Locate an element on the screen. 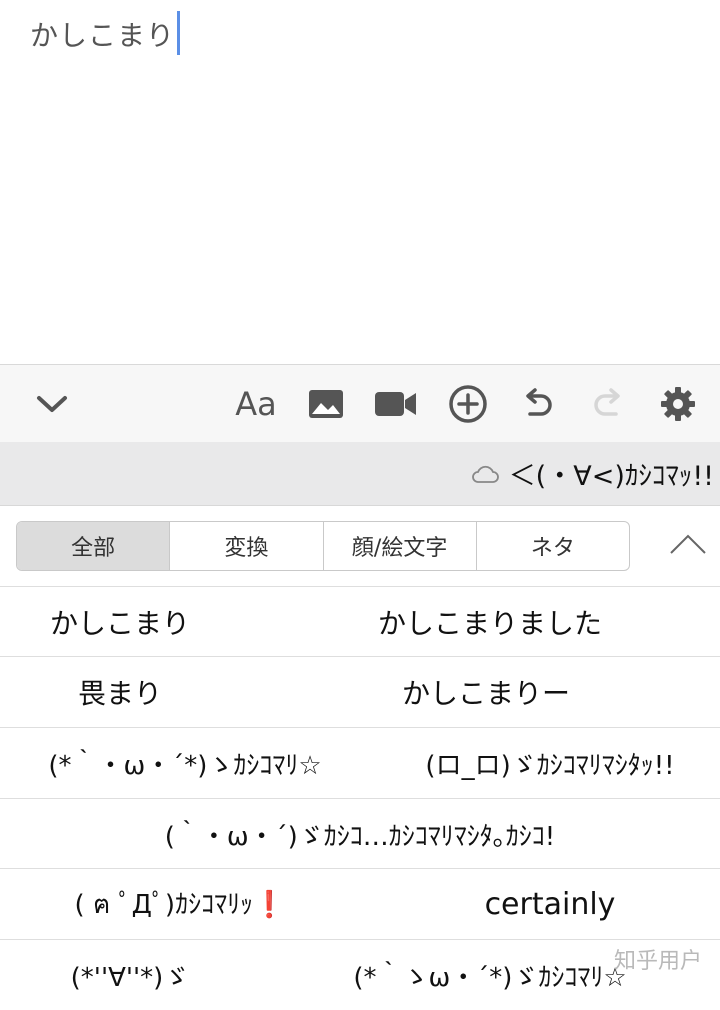 Image resolution: width=720 pixels, height=1010 pixels. tab-convert: 変換 is located at coordinates (247, 546).